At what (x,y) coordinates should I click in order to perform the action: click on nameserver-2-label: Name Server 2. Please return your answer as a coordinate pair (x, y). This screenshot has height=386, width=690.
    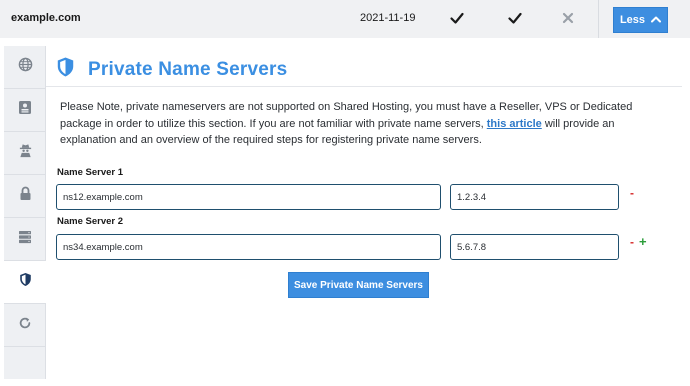
    Looking at the image, I should click on (90, 221).